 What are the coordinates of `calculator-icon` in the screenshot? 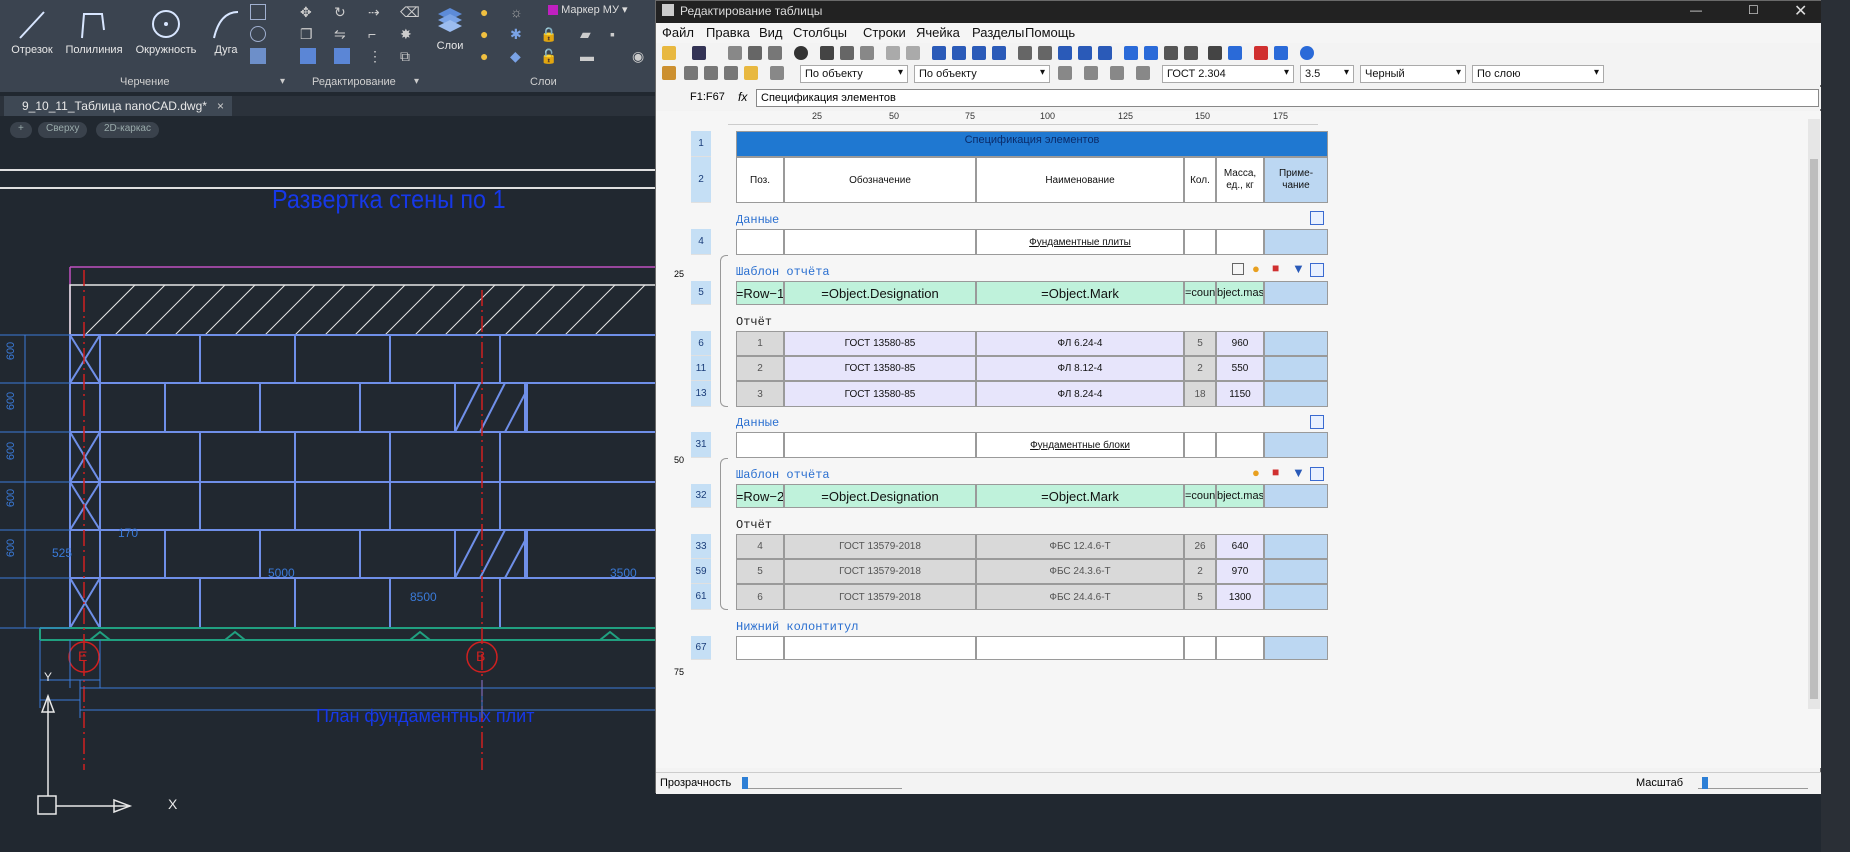 It's located at (1215, 53).